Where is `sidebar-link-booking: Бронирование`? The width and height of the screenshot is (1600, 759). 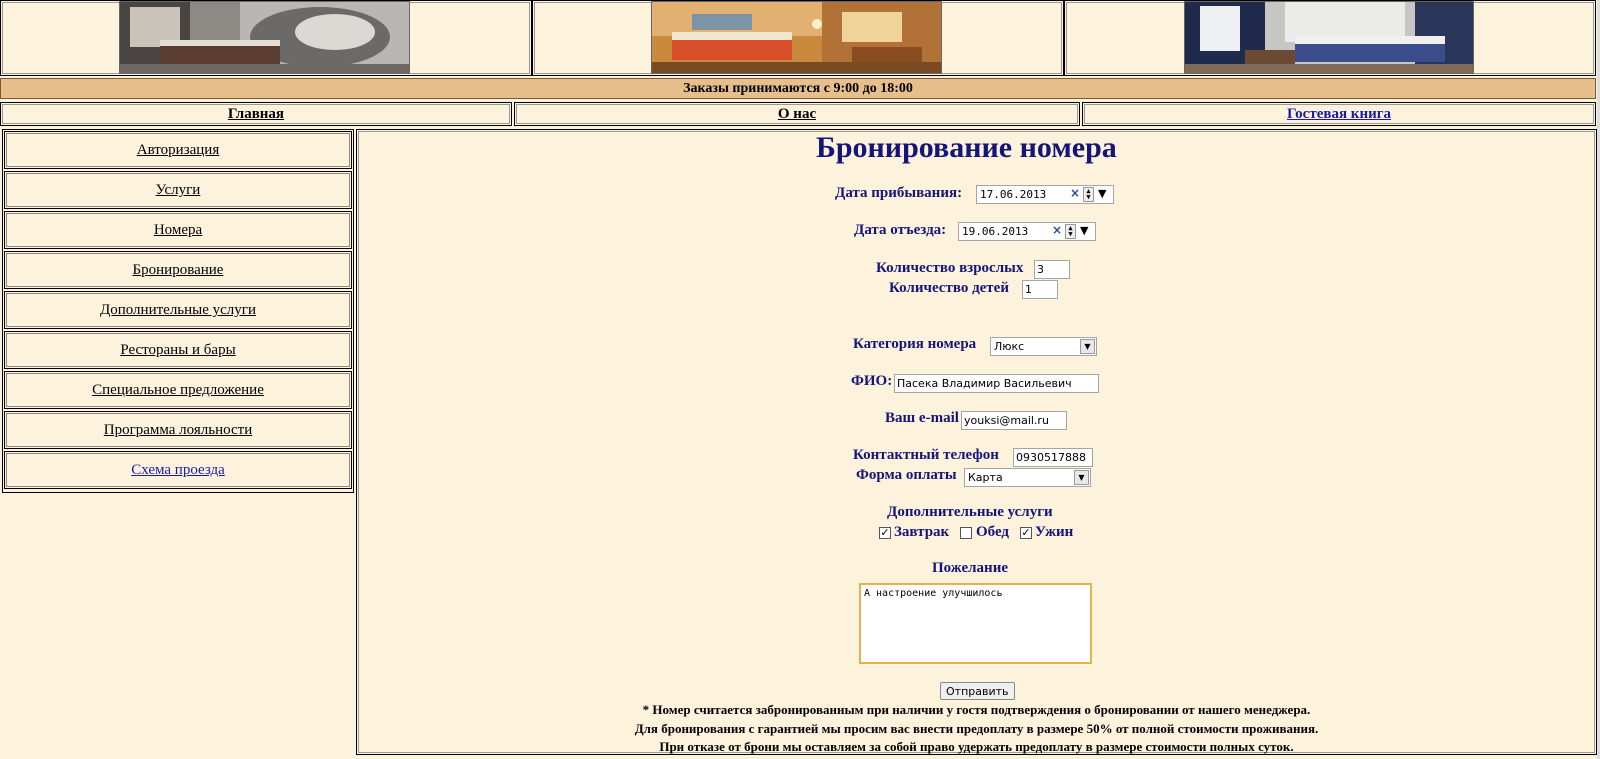
sidebar-link-booking: Бронирование is located at coordinates (178, 270).